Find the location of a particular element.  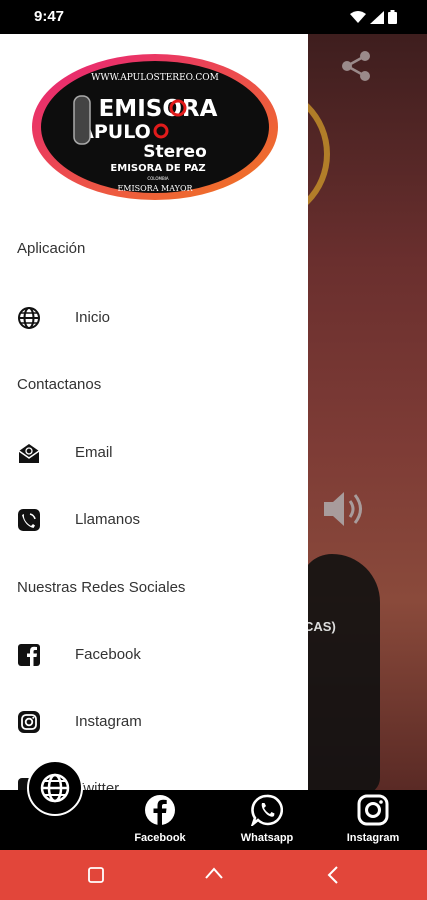

system-navigation-bar is located at coordinates (213, 875).